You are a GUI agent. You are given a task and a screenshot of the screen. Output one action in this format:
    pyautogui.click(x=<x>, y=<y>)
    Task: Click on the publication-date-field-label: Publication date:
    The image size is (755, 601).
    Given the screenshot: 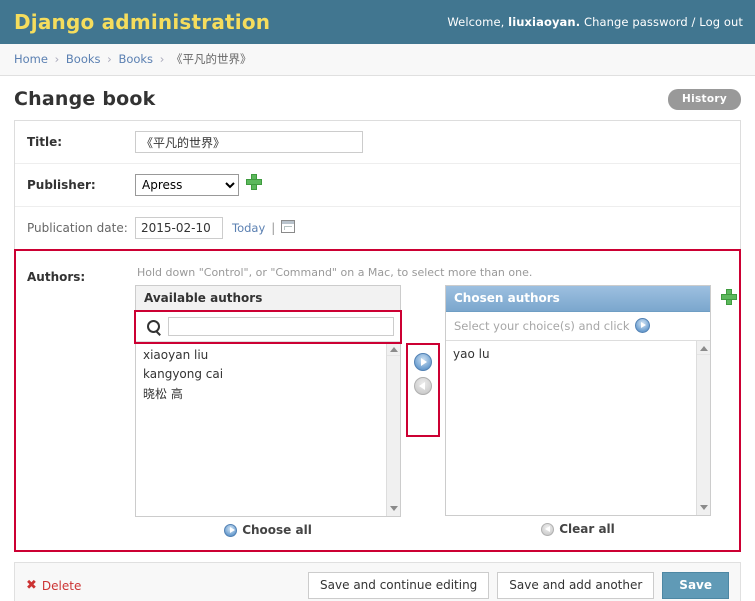 What is the action you would take?
    pyautogui.click(x=77, y=228)
    